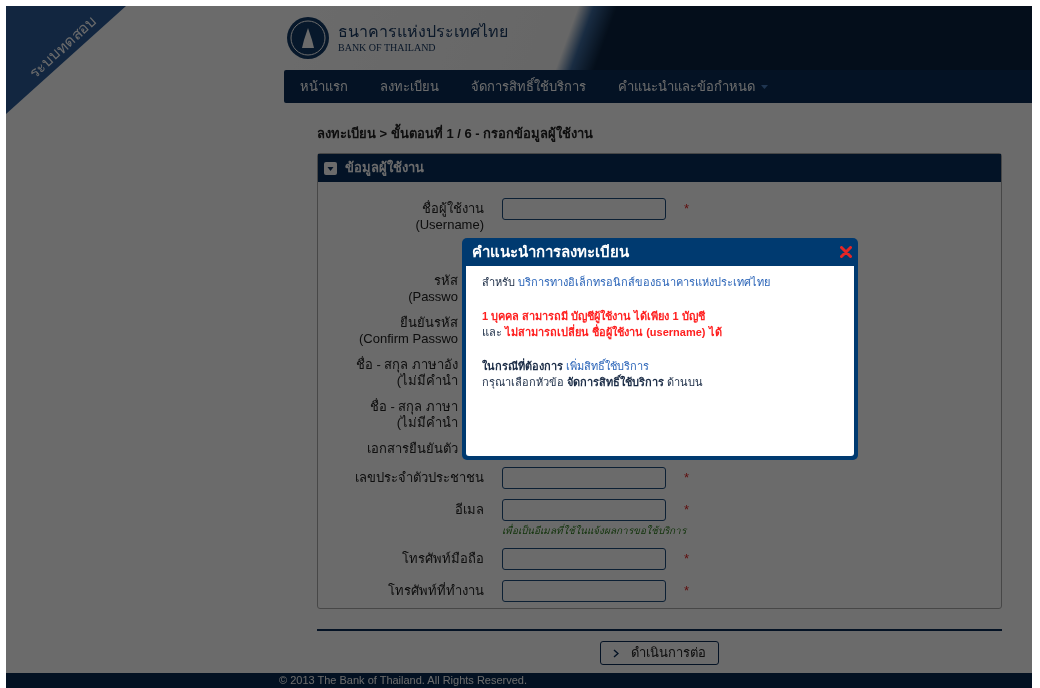  Describe the element at coordinates (435, 590) in the screenshot. I see `field-label: โทรศัพท์ที่ทำงาน` at that location.